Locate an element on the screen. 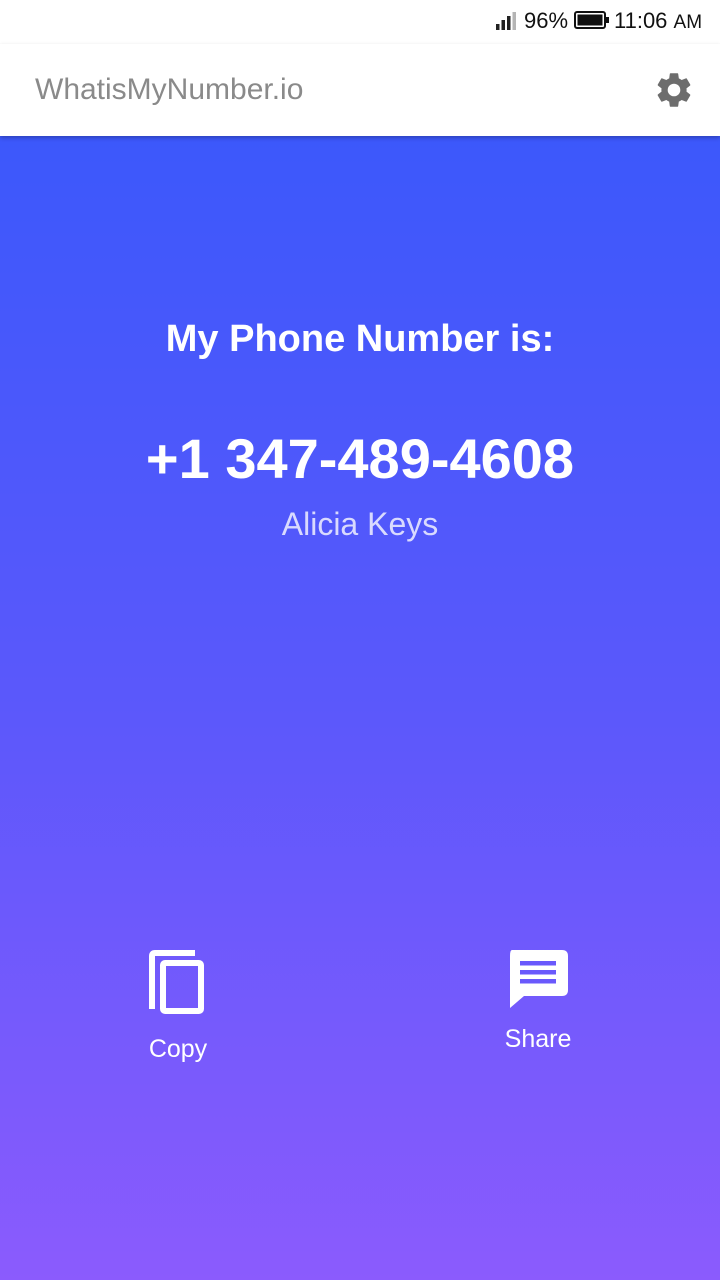 The width and height of the screenshot is (720, 1280). heading: My Phone Number is: is located at coordinates (360, 339).